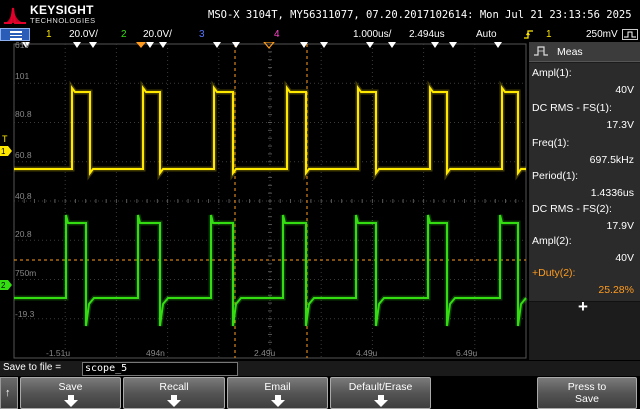 The height and width of the screenshot is (409, 640). I want to click on ch2-scale: 20.0V/, so click(157, 34).